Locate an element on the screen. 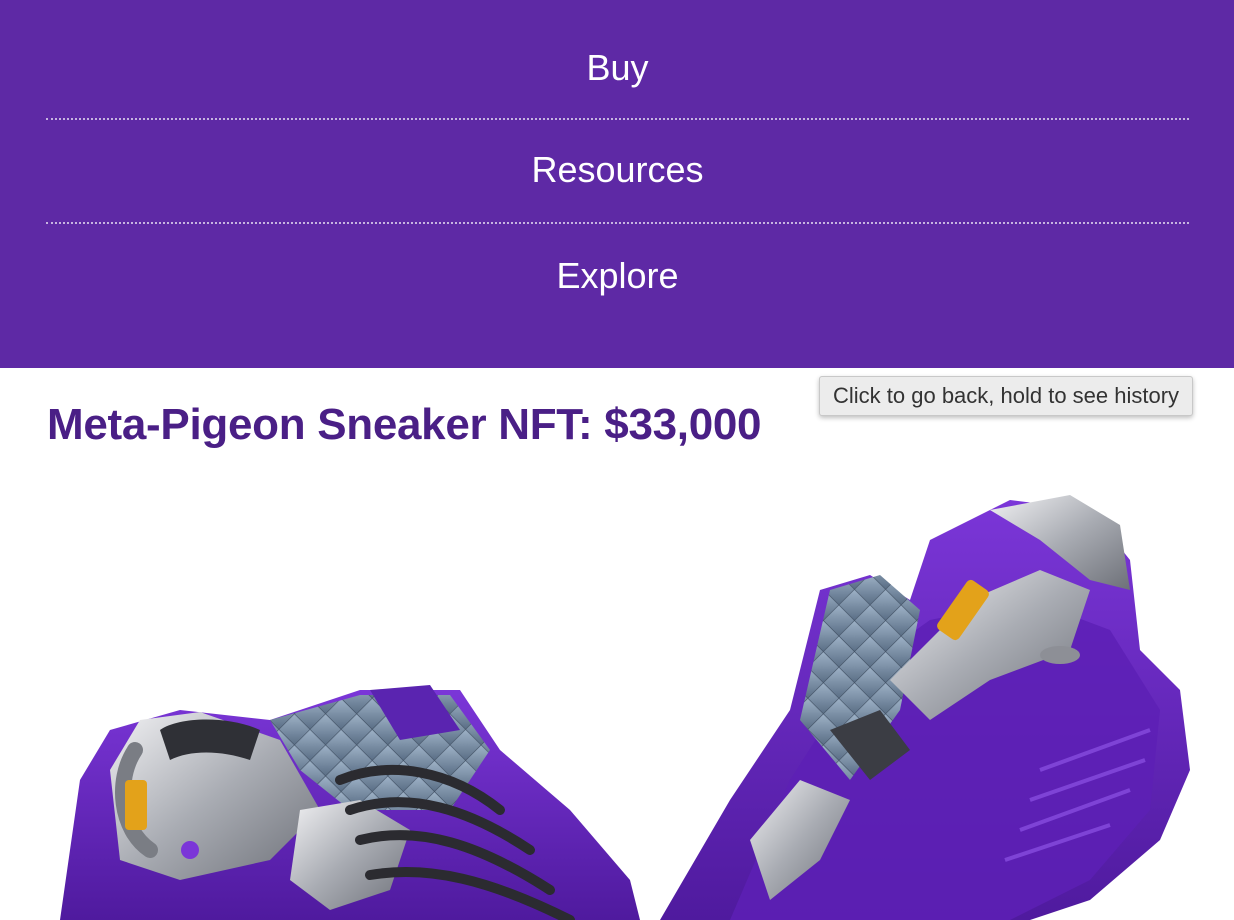 This screenshot has width=1234, height=920. back-button-tooltip: Click to go back, hold to see history is located at coordinates (1006, 396).